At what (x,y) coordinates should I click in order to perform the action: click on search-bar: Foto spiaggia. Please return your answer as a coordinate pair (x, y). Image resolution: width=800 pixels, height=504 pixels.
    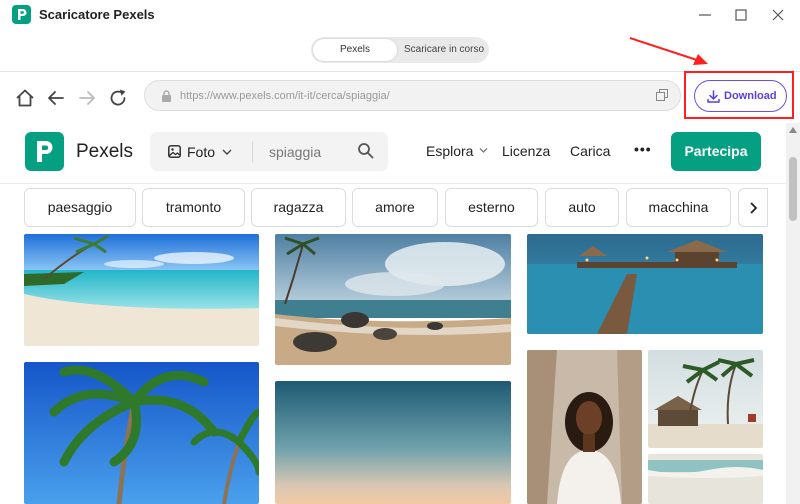
    Looking at the image, I should click on (269, 151).